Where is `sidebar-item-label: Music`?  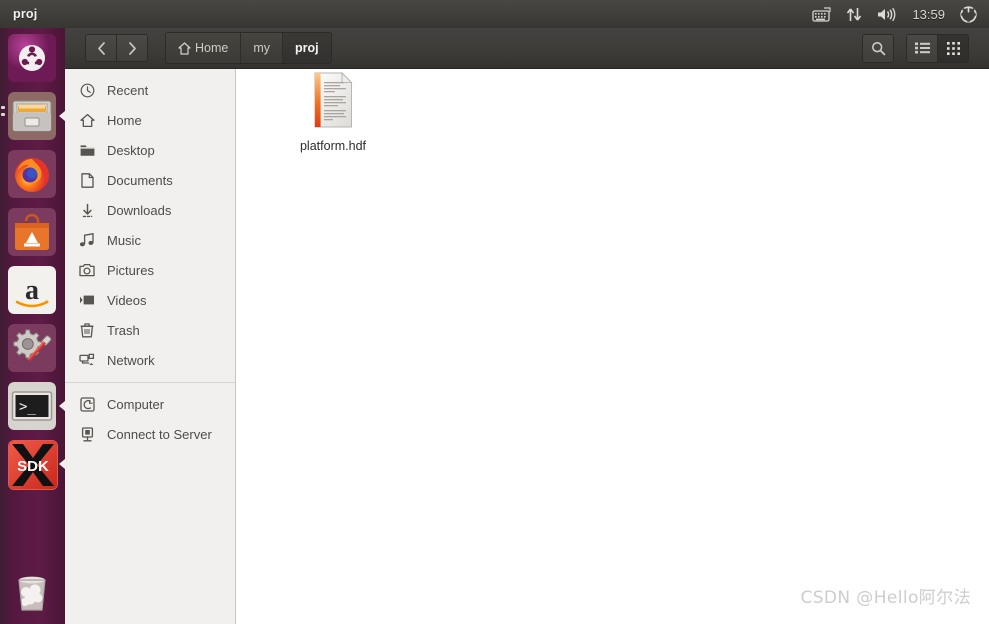 sidebar-item-label: Music is located at coordinates (124, 240).